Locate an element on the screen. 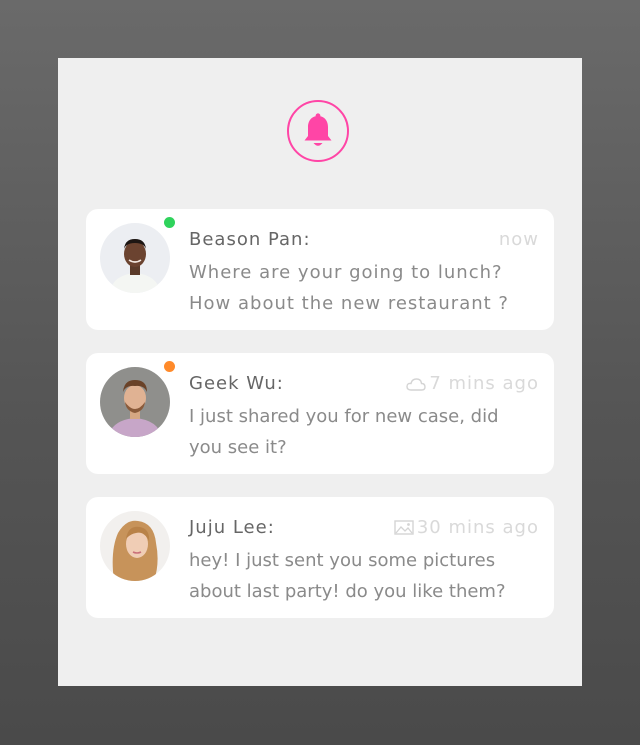 This screenshot has width=640, height=745. sender-name: Beason Pan: is located at coordinates (250, 239).